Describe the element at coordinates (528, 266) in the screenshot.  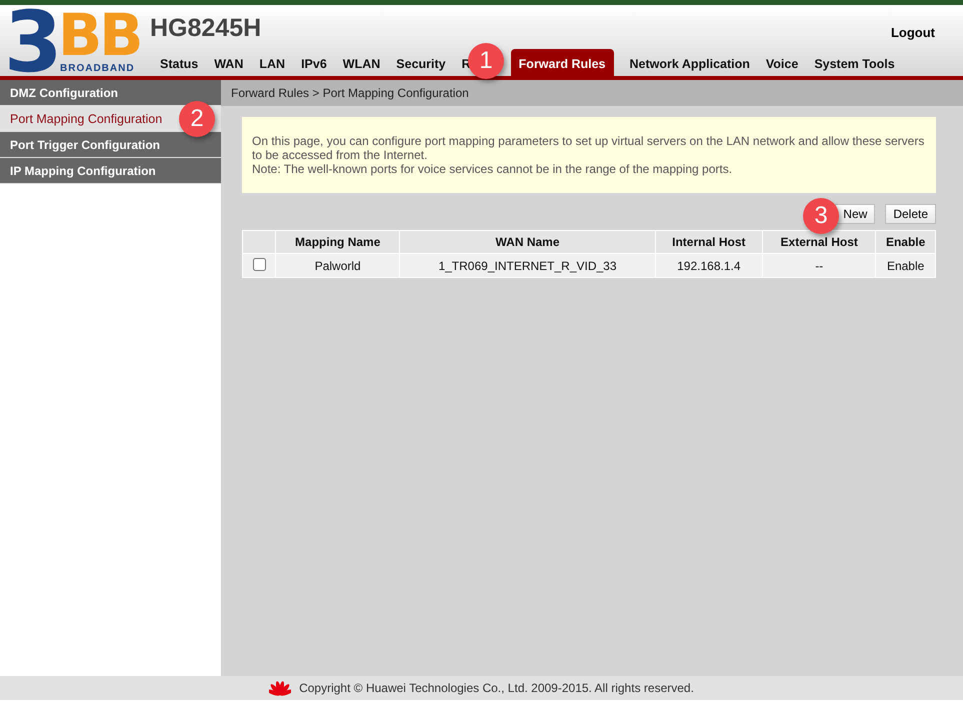
I see `table-cell: 1_TR069_INTERNET_R_VID_33` at that location.